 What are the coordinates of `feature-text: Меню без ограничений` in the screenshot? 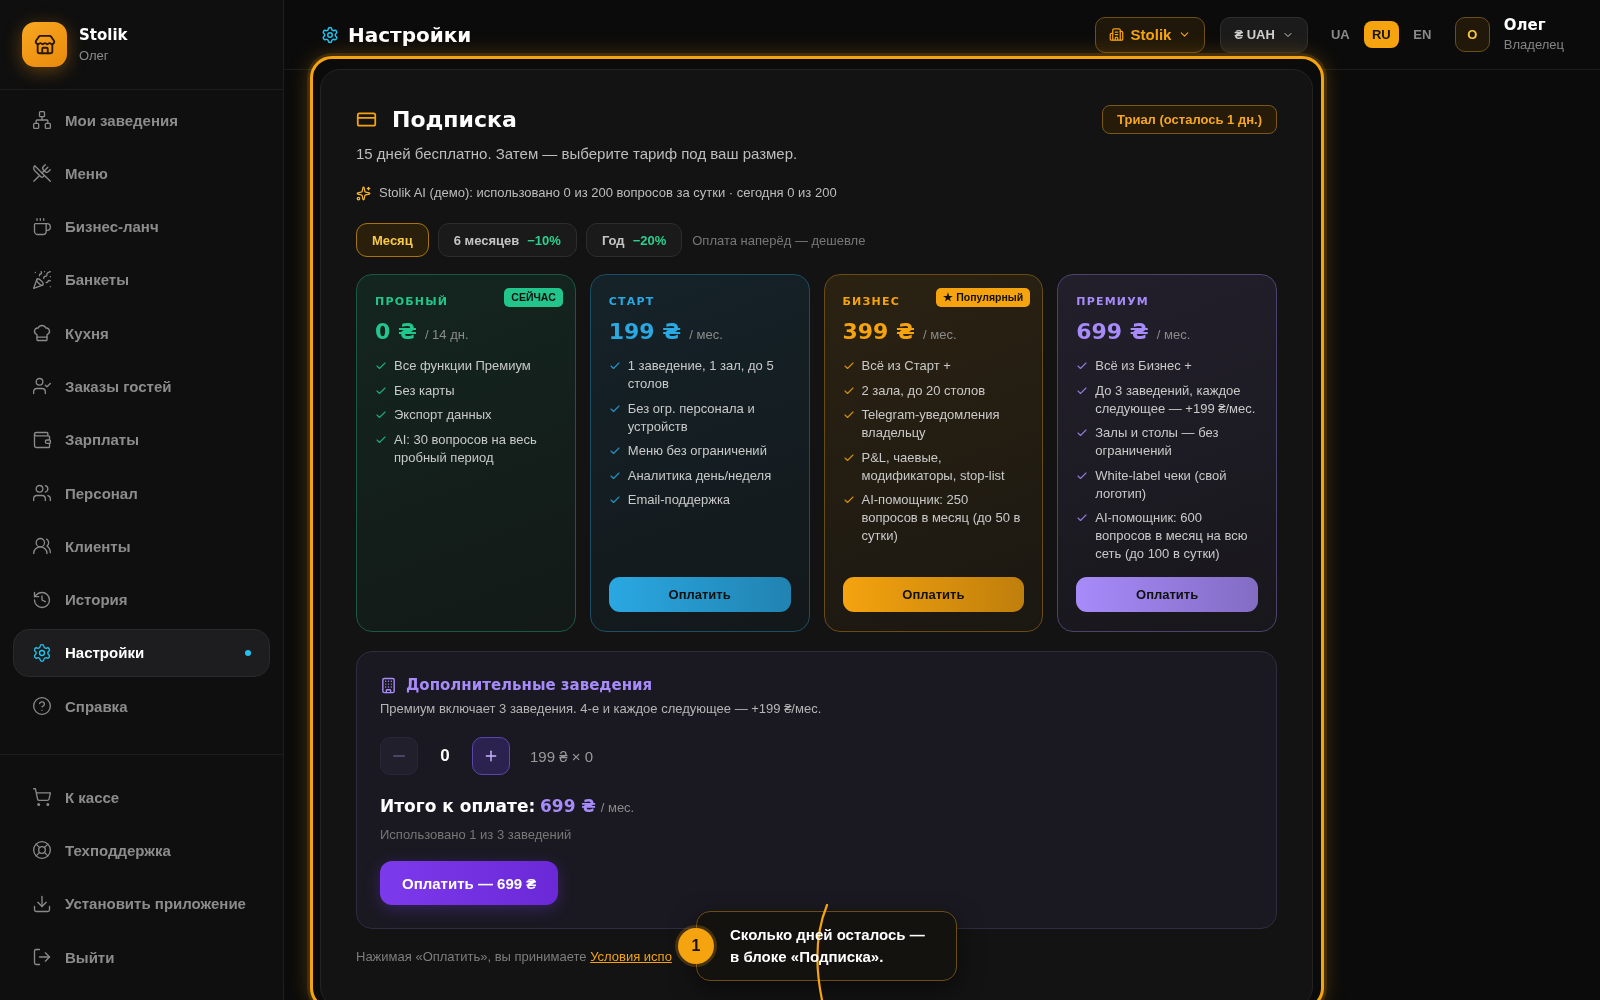 It's located at (697, 451).